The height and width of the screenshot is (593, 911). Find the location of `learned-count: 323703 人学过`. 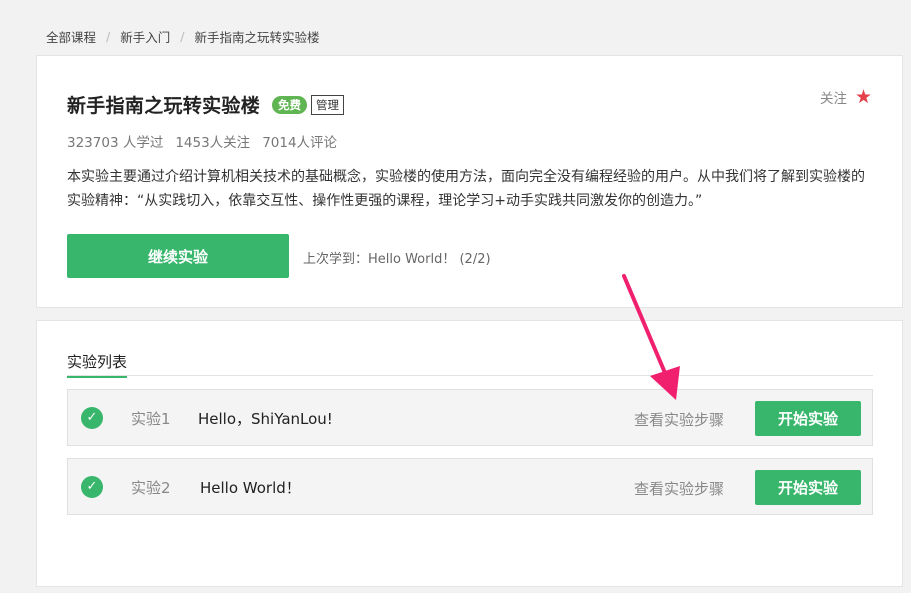

learned-count: 323703 人学过 is located at coordinates (115, 143).